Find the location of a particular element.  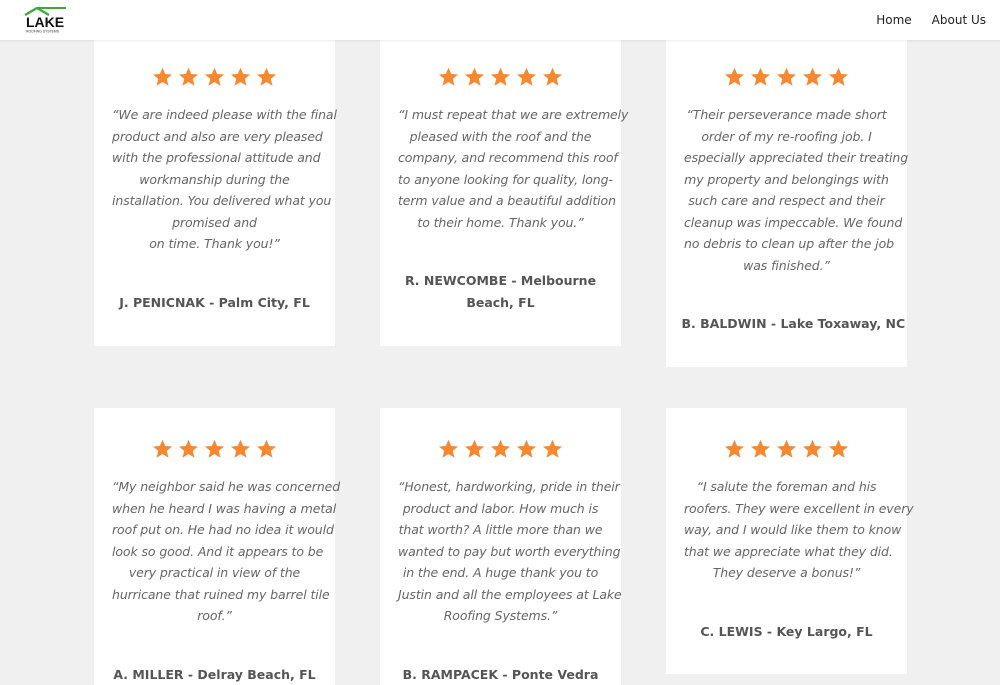

quote-line: product and also are very pleased is located at coordinates (217, 136).